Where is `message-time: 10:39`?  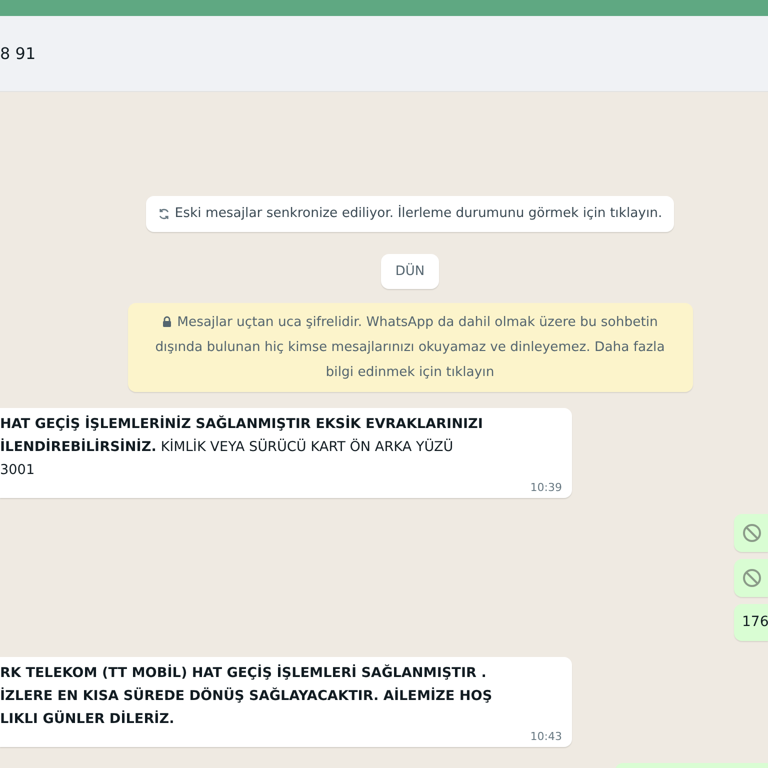 message-time: 10:39 is located at coordinates (546, 487).